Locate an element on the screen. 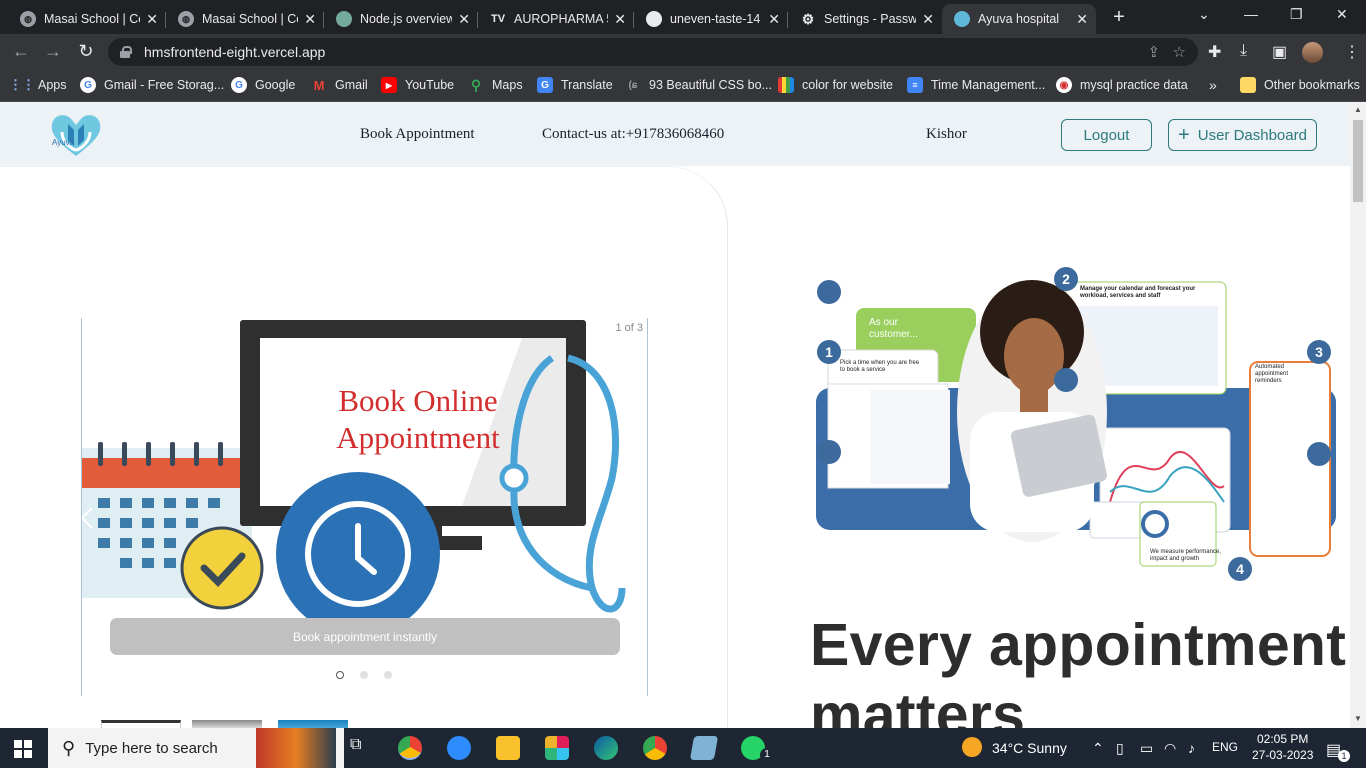  docs-icon: ≡ is located at coordinates (915, 85).